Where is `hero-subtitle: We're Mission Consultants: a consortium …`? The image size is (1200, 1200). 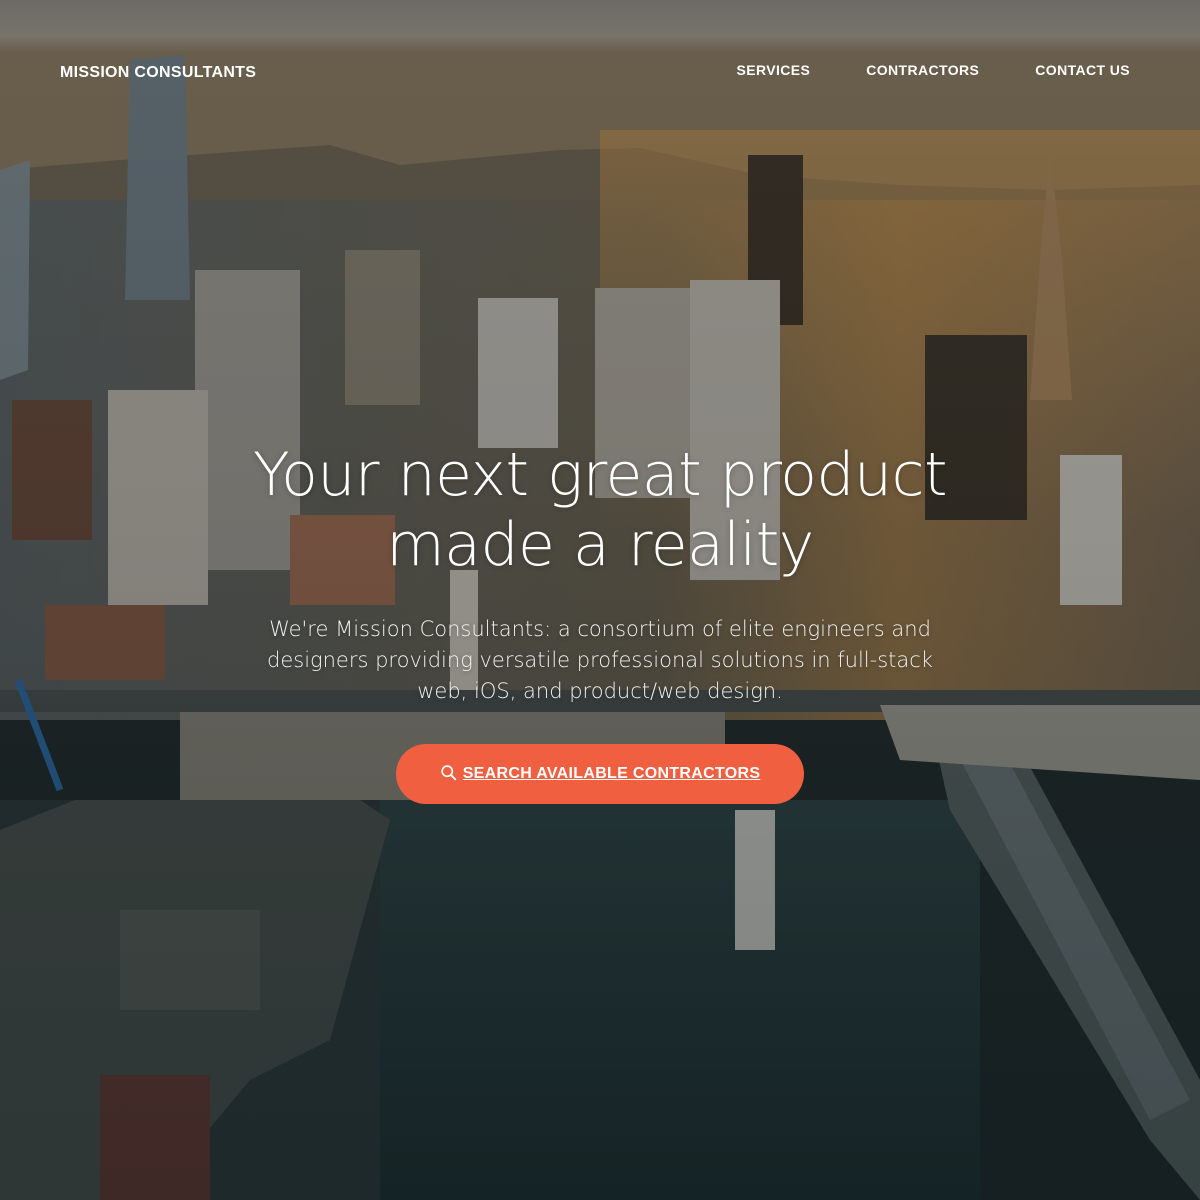
hero-subtitle: We're Mission Consultants: a consortium … is located at coordinates (600, 660).